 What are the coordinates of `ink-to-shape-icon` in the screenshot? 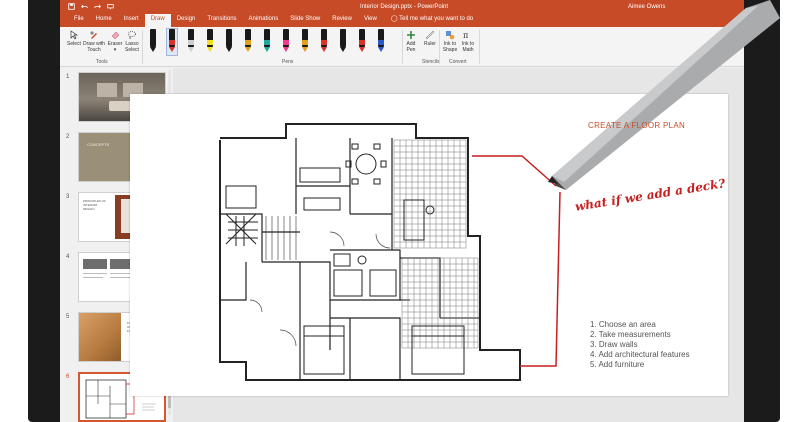 It's located at (450, 35).